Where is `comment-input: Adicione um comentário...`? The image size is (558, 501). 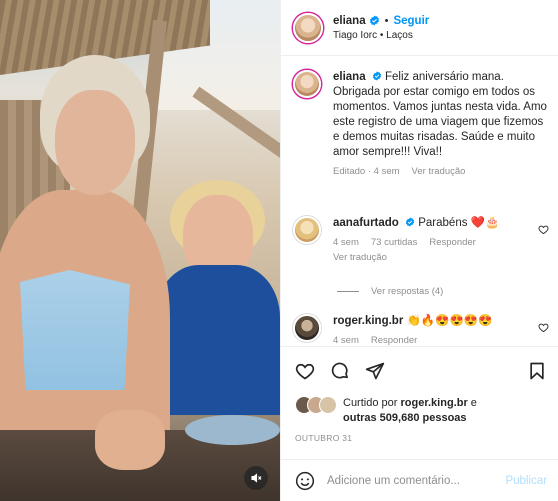 comment-input: Adicione um comentário... is located at coordinates (416, 481).